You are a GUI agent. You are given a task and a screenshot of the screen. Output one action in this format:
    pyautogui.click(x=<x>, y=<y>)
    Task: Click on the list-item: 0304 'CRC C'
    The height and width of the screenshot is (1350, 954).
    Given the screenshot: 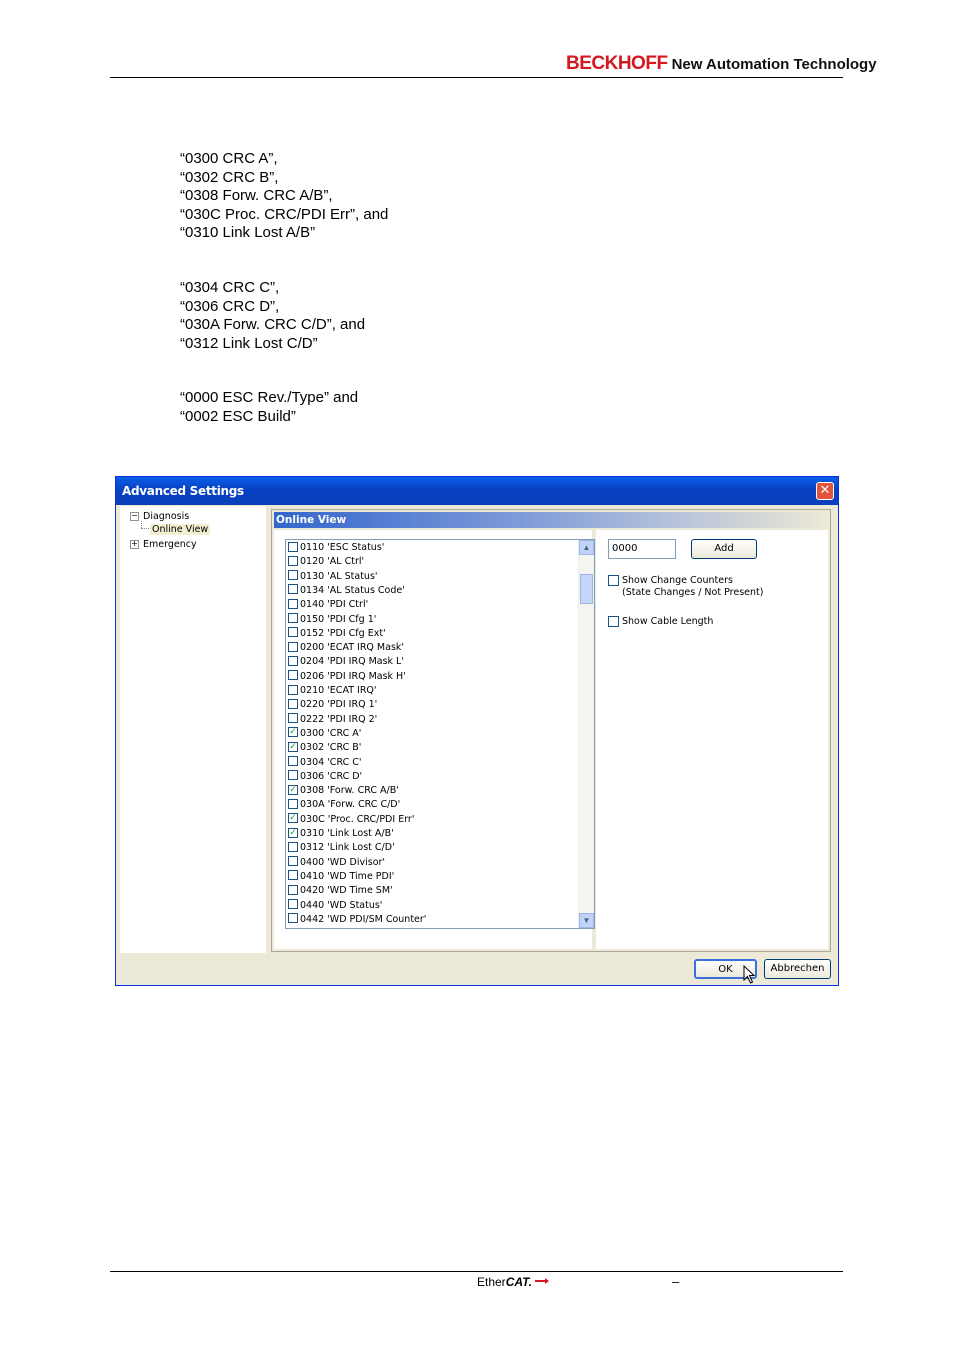 What is the action you would take?
    pyautogui.click(x=324, y=763)
    